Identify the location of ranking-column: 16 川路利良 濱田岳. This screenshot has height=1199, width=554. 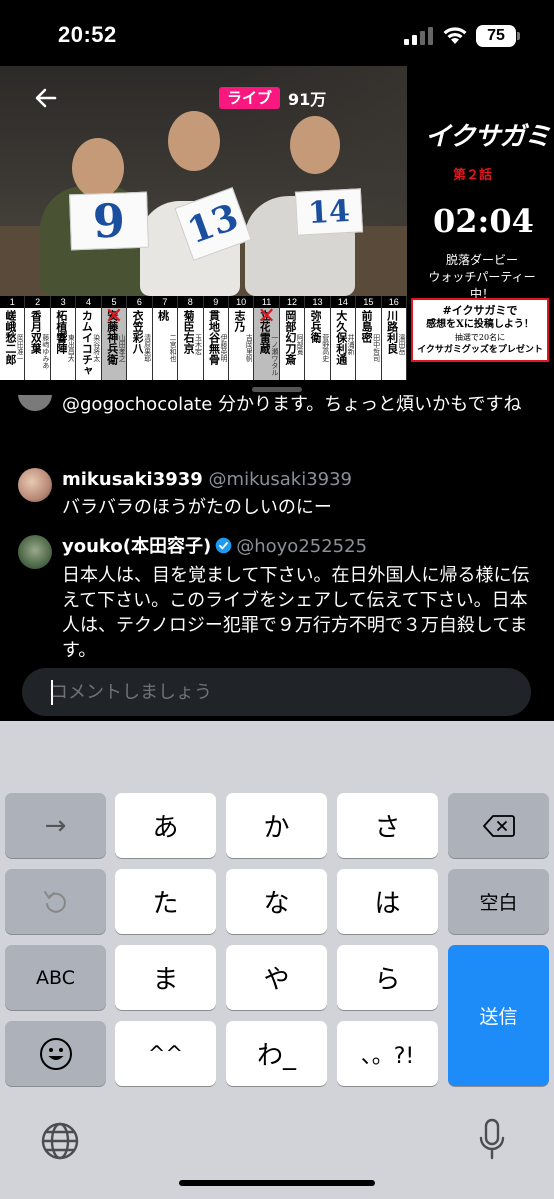
(394, 338).